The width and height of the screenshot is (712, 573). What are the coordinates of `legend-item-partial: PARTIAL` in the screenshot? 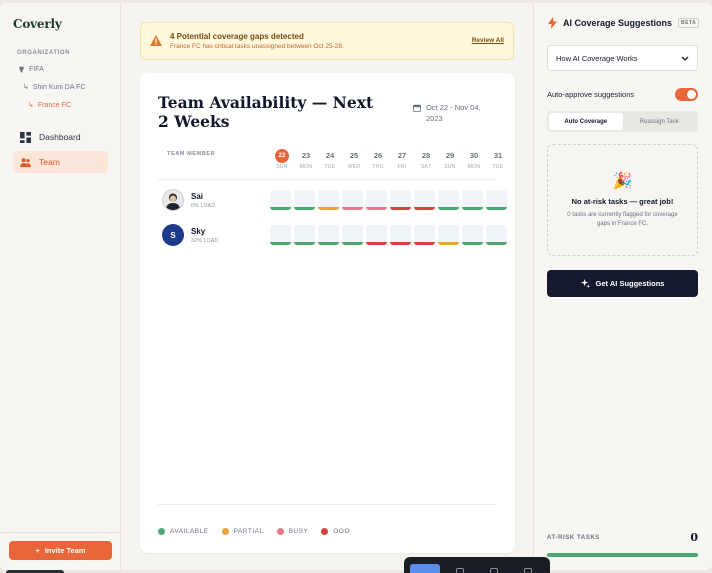 It's located at (242, 531).